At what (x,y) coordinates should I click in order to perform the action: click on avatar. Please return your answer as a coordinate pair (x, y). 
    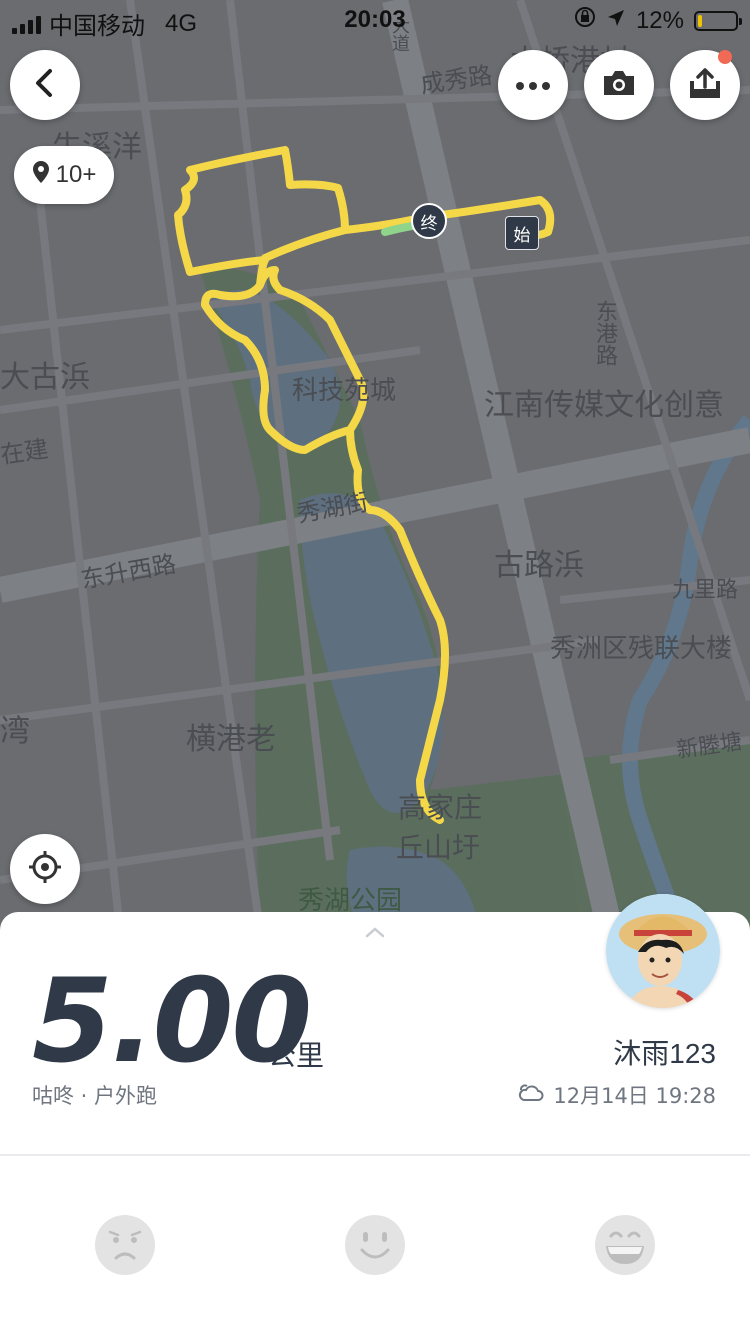
    Looking at the image, I should click on (663, 951).